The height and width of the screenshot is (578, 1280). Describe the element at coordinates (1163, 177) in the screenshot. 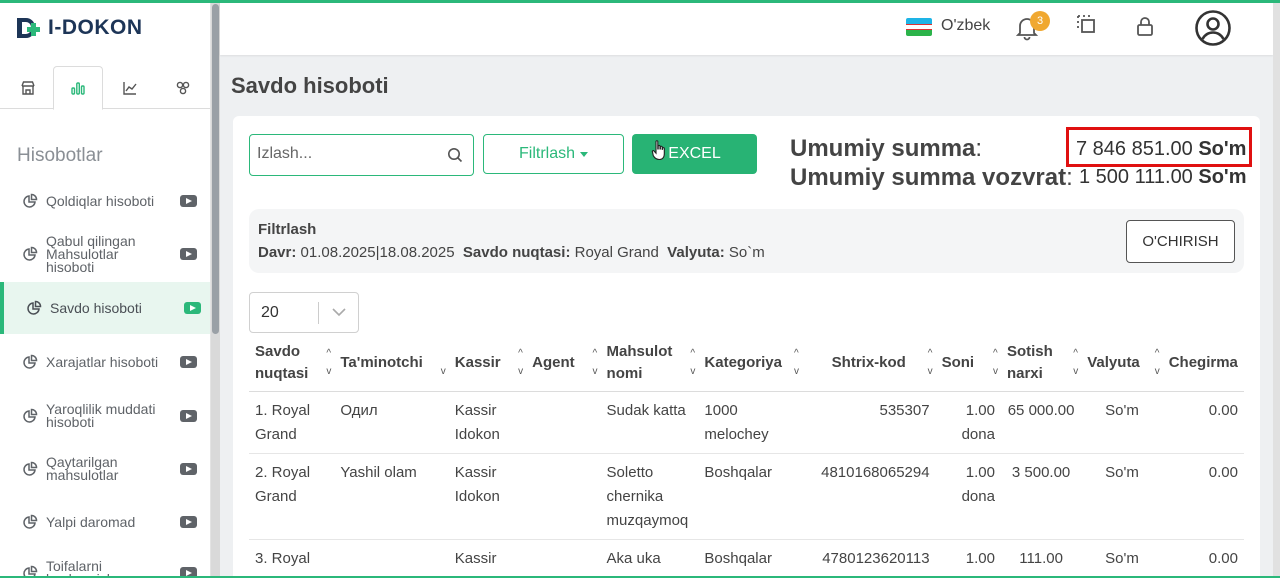

I see `return-sum-value: 1 500 111.00 So'm` at that location.